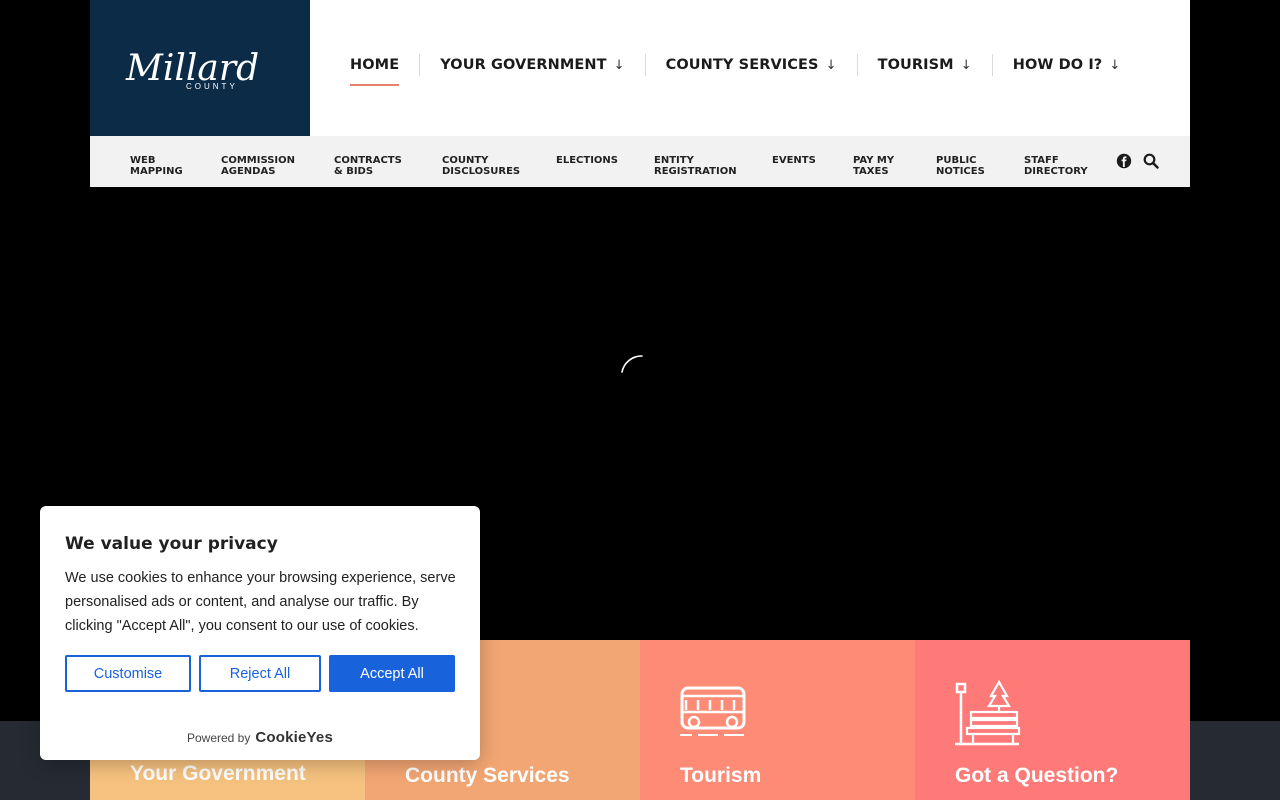 This screenshot has height=800, width=1280. Describe the element at coordinates (260, 673) in the screenshot. I see `reject-all-button: Reject All` at that location.